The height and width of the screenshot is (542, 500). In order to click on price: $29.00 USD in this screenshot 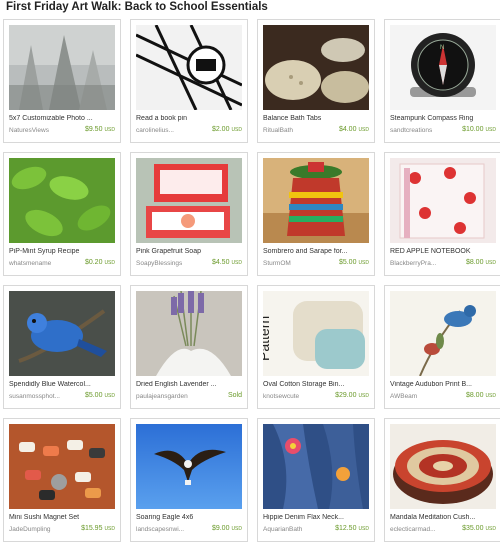, I will do `click(352, 395)`.